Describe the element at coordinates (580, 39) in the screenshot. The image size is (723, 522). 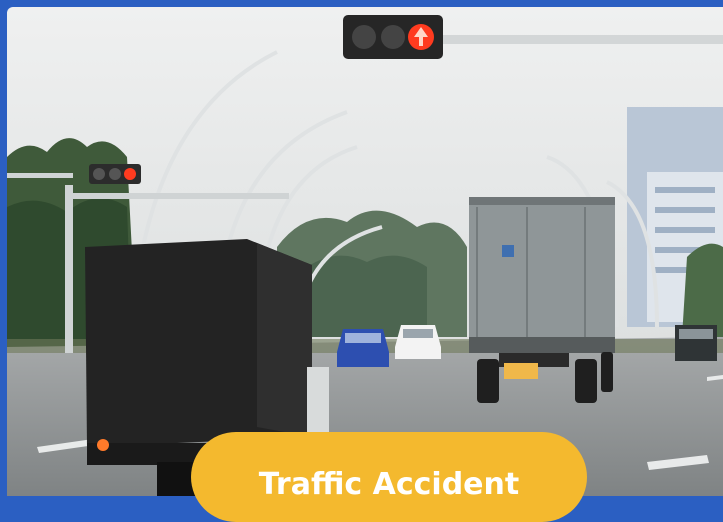
I see `signal-pole-top` at that location.